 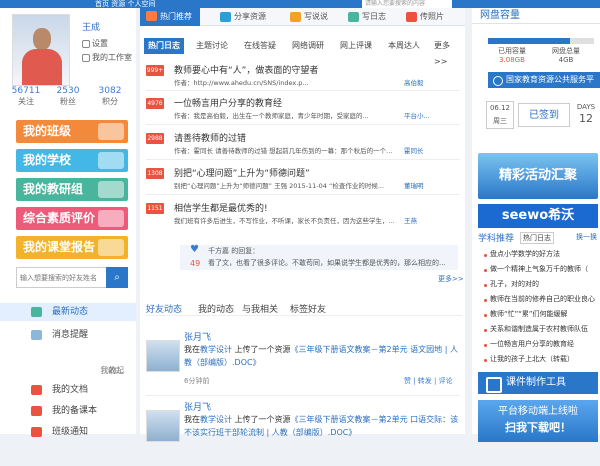 What do you see at coordinates (26, 96) in the screenshot?
I see `stat-follow: 56711 关注` at bounding box center [26, 96].